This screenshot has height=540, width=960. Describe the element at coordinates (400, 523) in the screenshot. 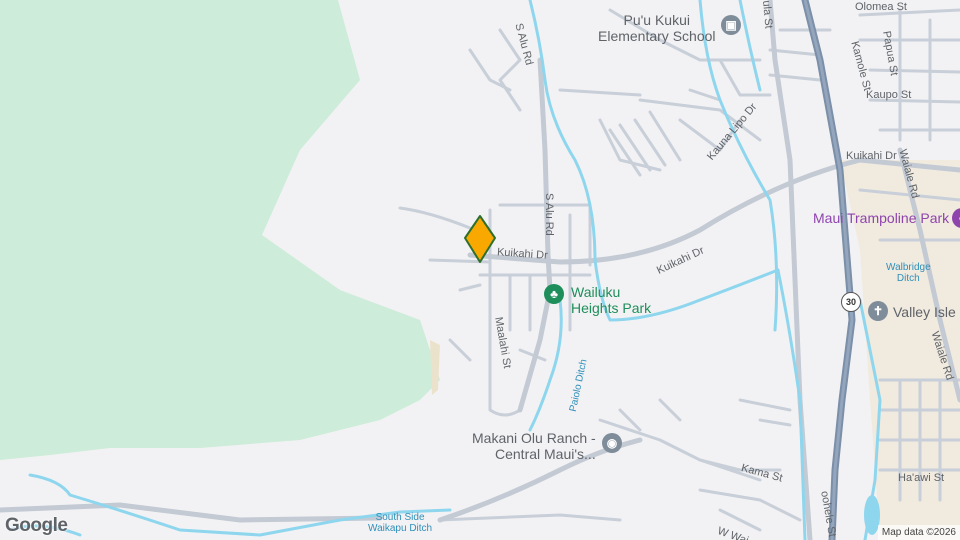

I see `water-label-south-side: South Side Waikapu Ditch` at that location.